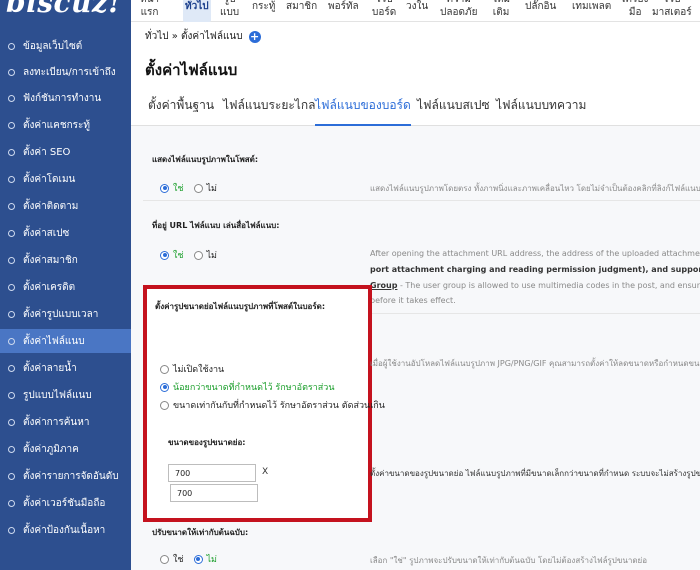 Image resolution: width=700 pixels, height=570 pixels. Describe the element at coordinates (421, 200) in the screenshot. I see `divider` at that location.